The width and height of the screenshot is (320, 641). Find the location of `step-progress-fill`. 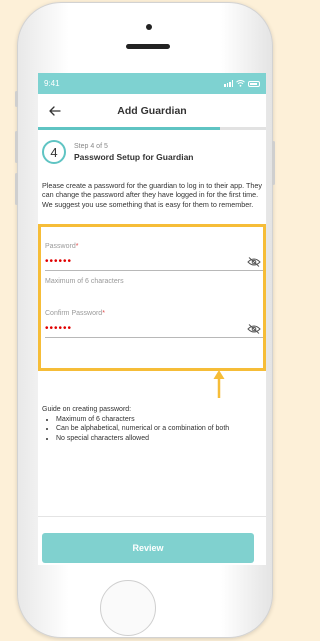

step-progress-fill is located at coordinates (129, 128).